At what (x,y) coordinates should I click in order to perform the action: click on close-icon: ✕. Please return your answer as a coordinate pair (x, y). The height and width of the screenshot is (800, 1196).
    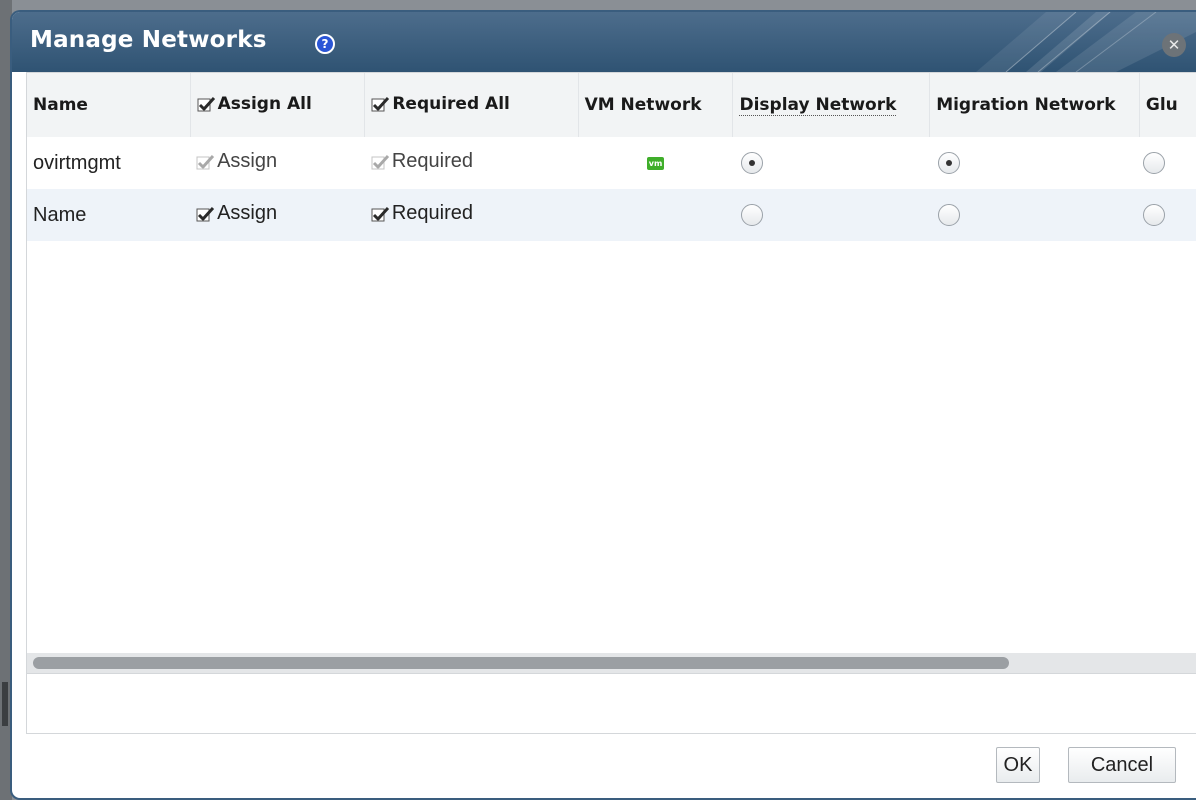
    Looking at the image, I should click on (1174, 45).